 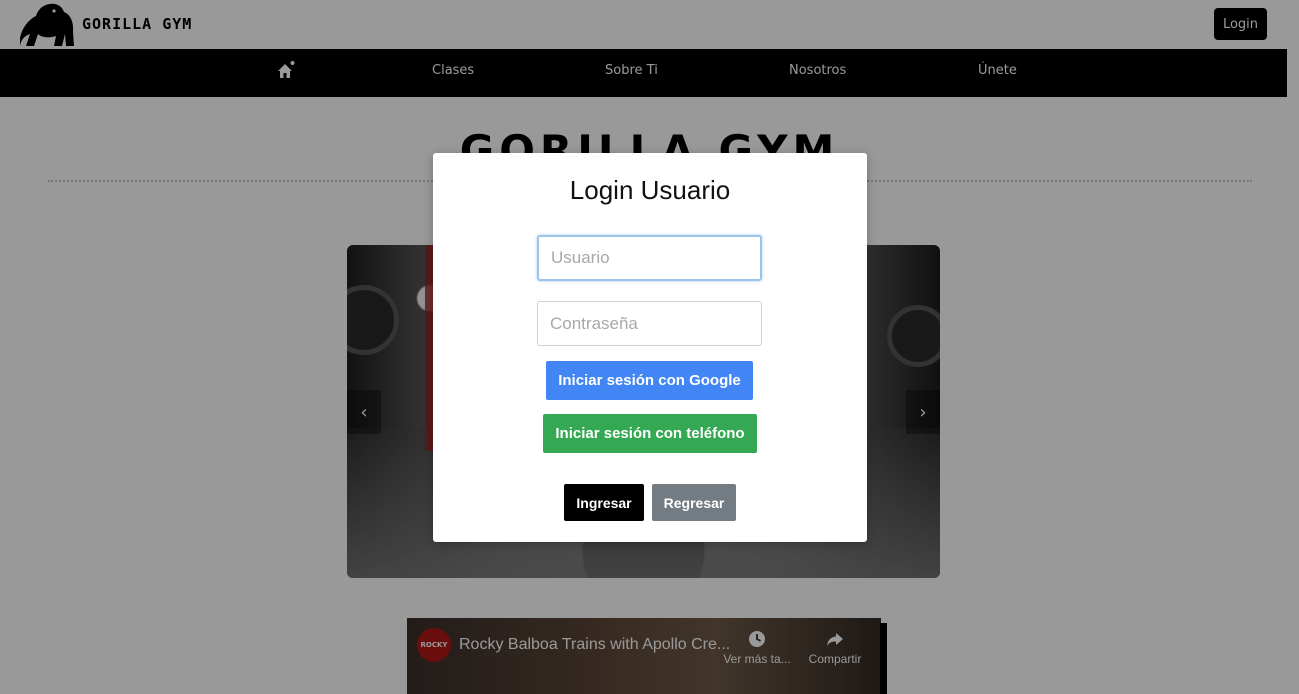 What do you see at coordinates (649, 380) in the screenshot?
I see `google-login-button: Iniciar sesión con Google` at bounding box center [649, 380].